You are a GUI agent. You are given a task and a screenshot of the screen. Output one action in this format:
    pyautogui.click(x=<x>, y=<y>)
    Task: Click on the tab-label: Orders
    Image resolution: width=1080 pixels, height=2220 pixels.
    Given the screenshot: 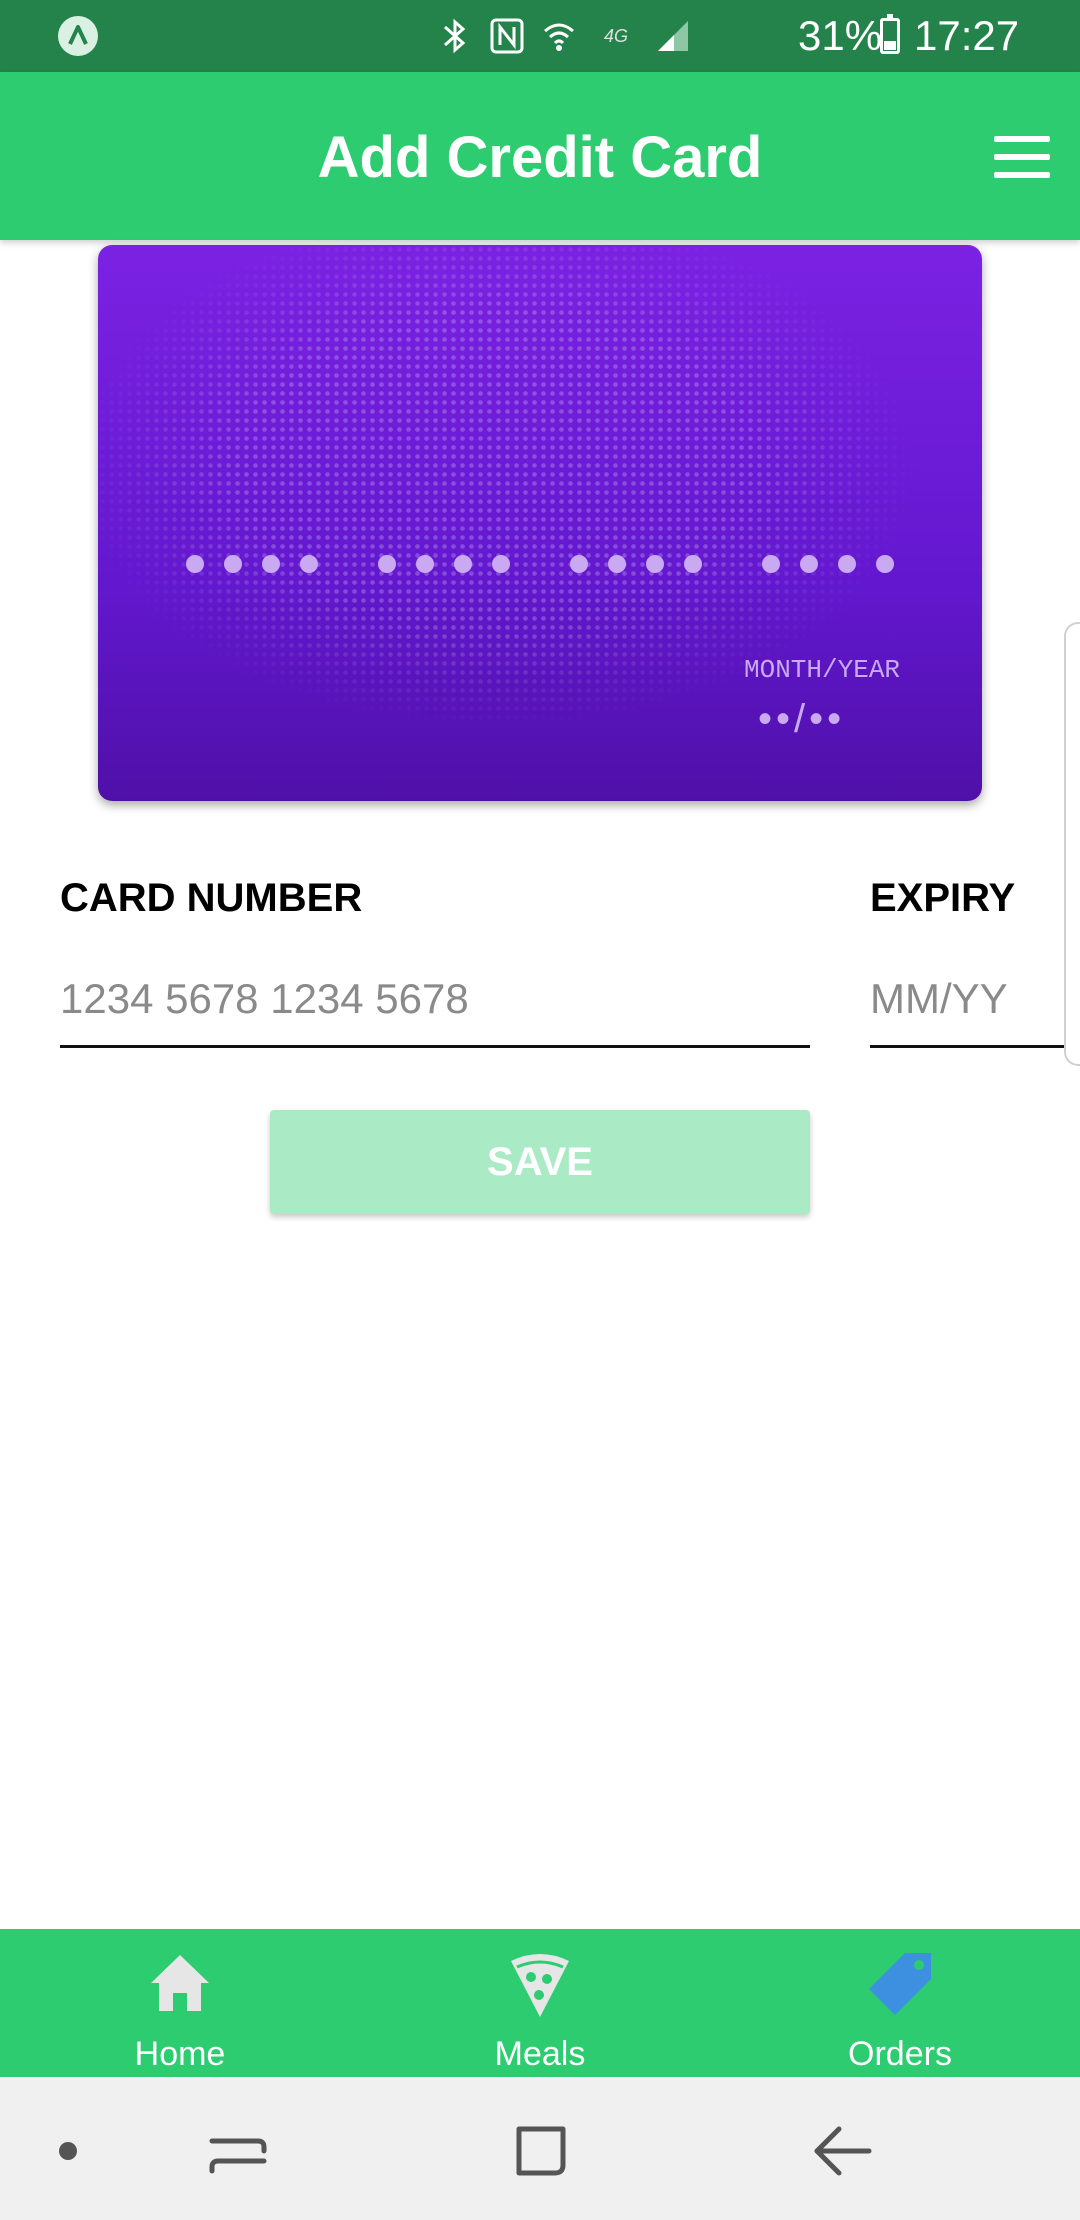 What is the action you would take?
    pyautogui.click(x=900, y=2054)
    